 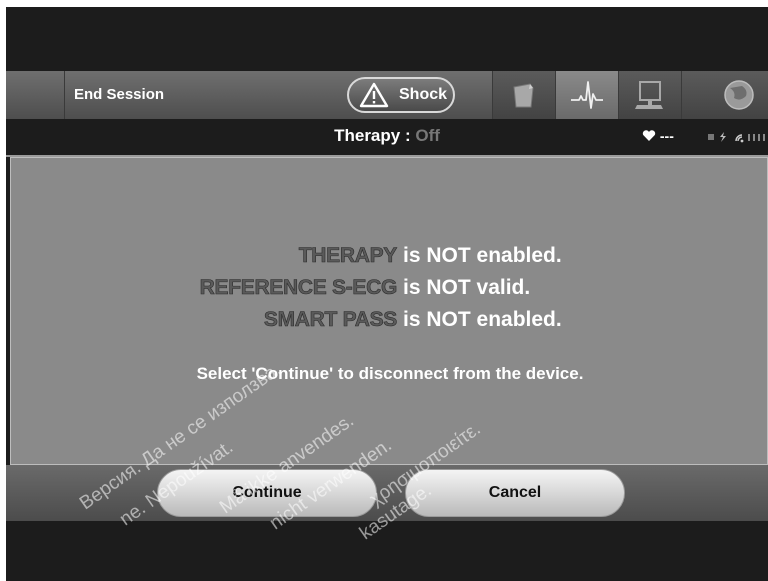 What do you see at coordinates (298, 288) in the screenshot?
I see `message-key: REFERENCE S-ECG` at bounding box center [298, 288].